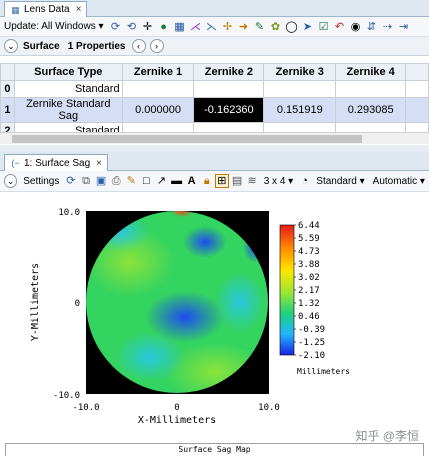 The height and width of the screenshot is (456, 429). Describe the element at coordinates (180, 27) in the screenshot. I see `grid-icon: ▦` at that location.